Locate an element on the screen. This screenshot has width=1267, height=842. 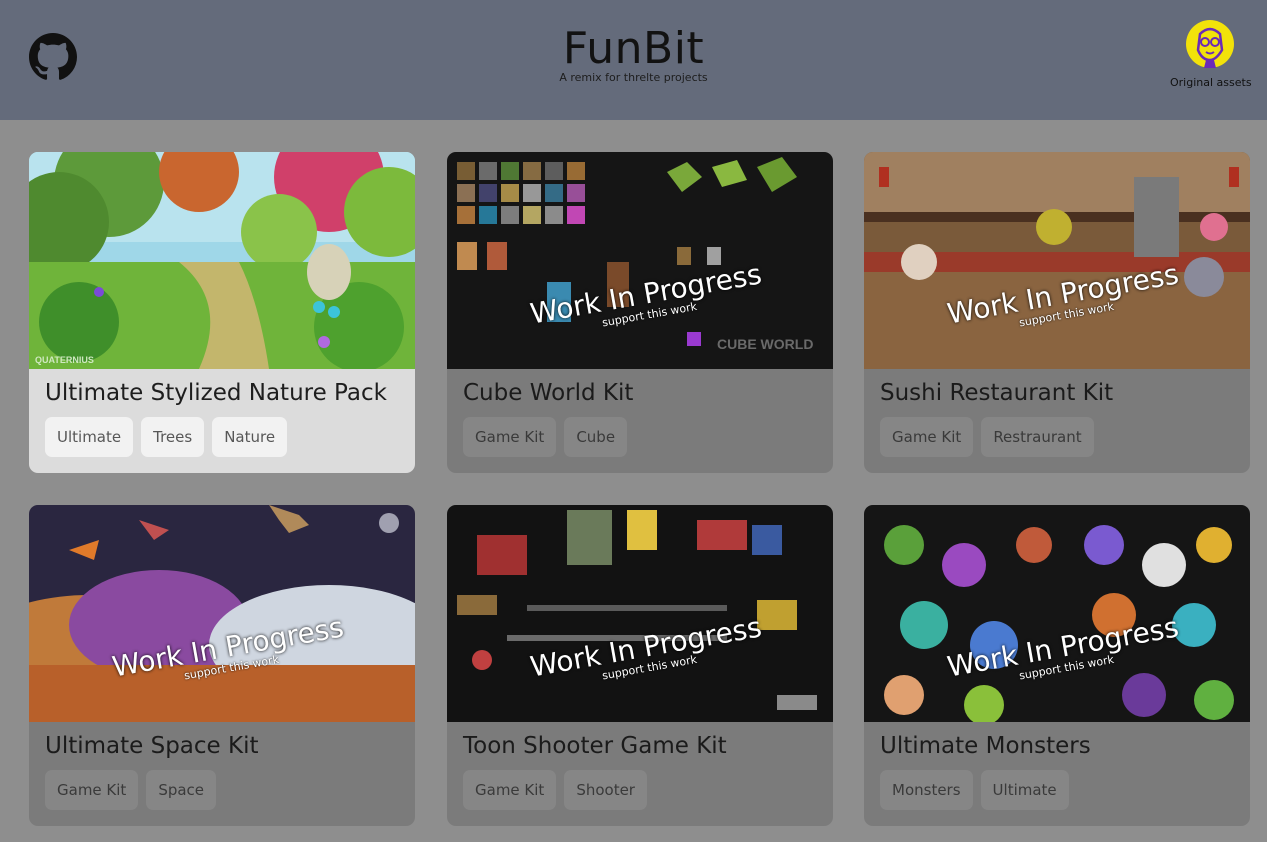
card-title: Ultimate Space Kit is located at coordinates (152, 746).